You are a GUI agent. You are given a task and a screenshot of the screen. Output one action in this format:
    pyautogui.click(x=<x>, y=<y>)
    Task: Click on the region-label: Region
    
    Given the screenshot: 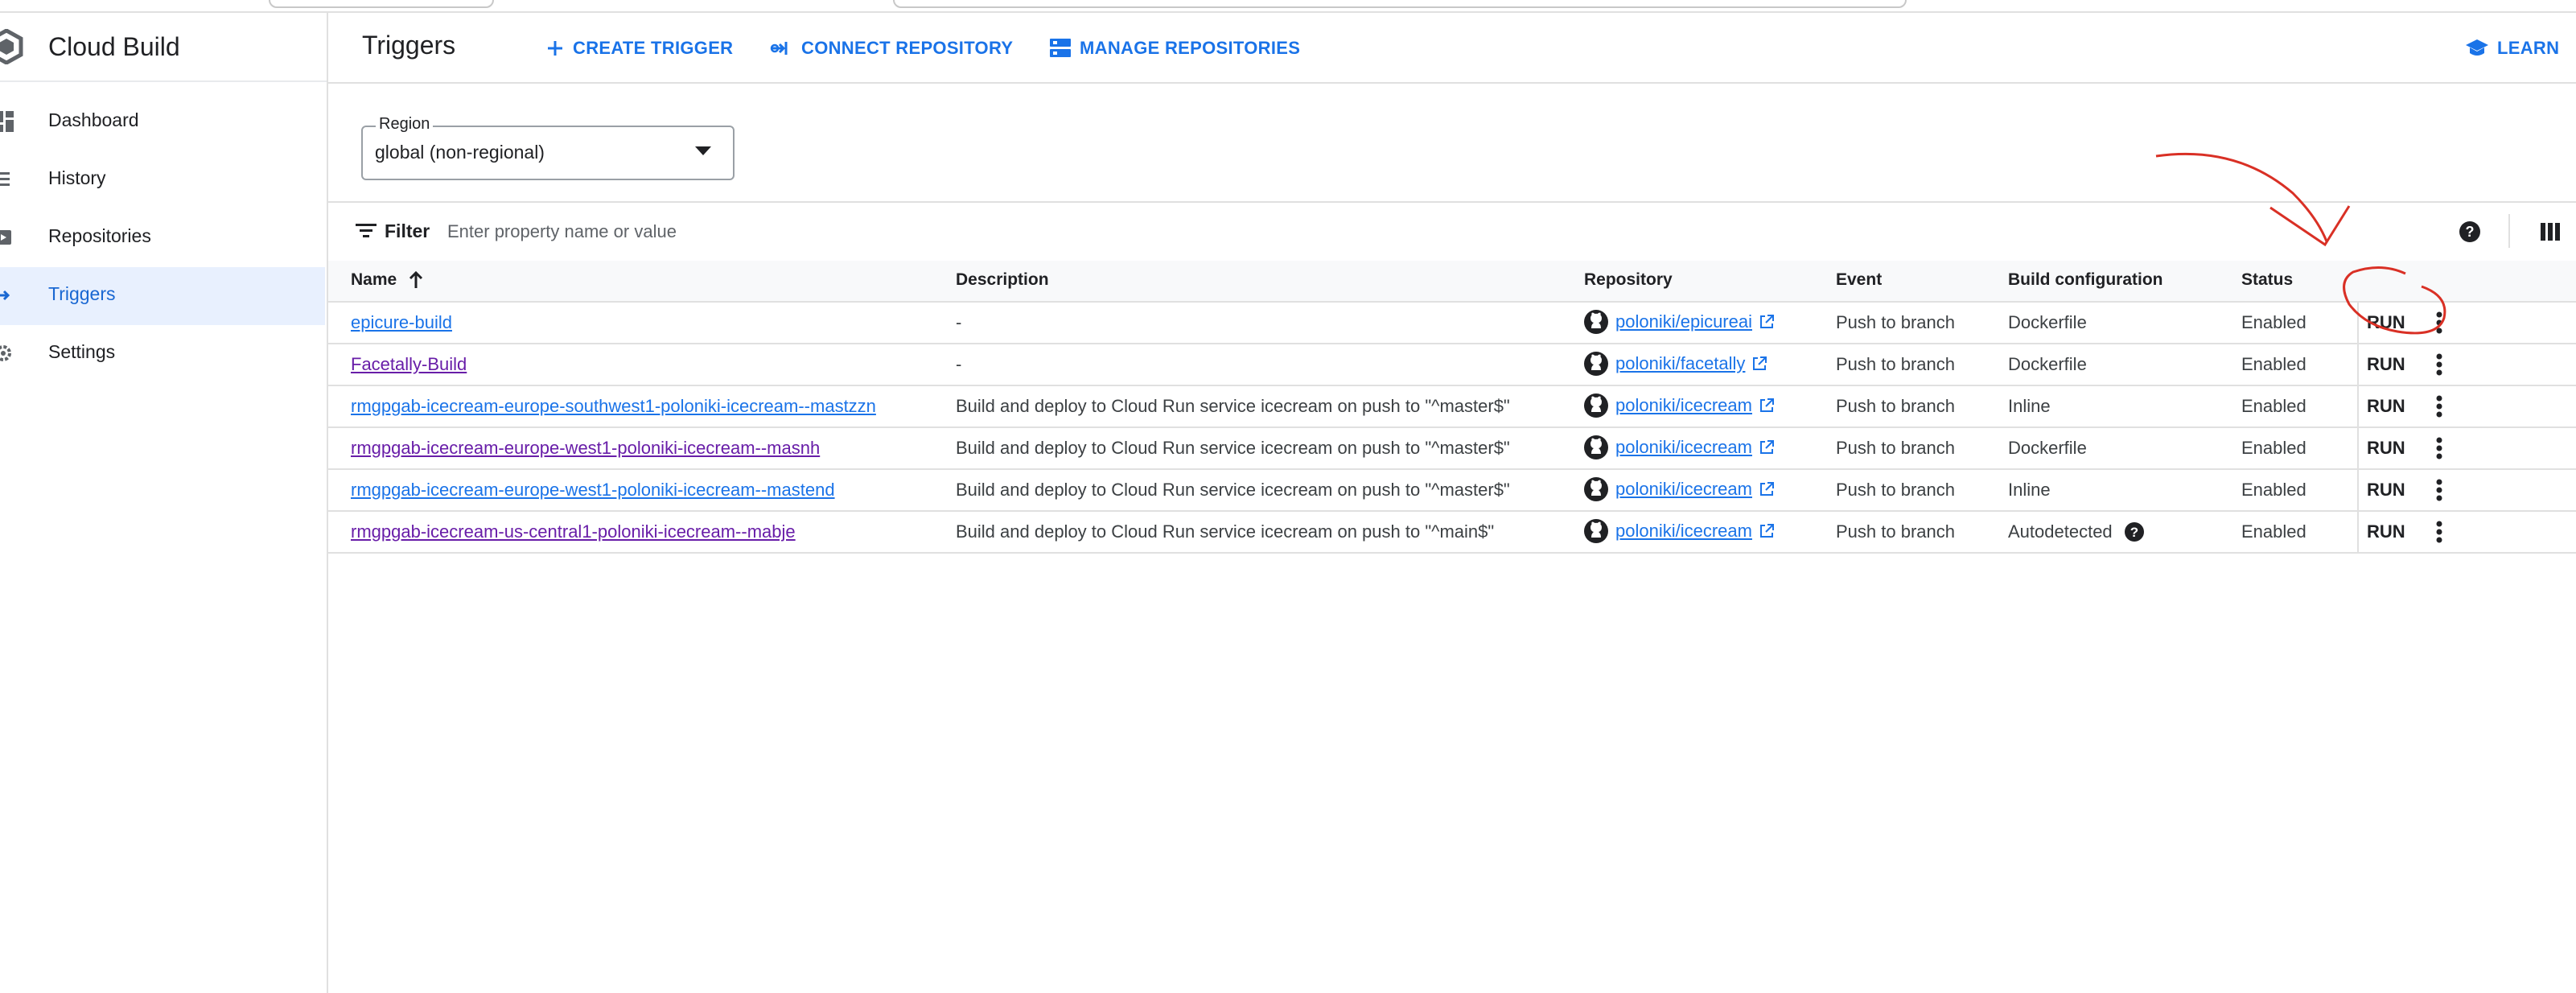 What is the action you would take?
    pyautogui.click(x=405, y=124)
    